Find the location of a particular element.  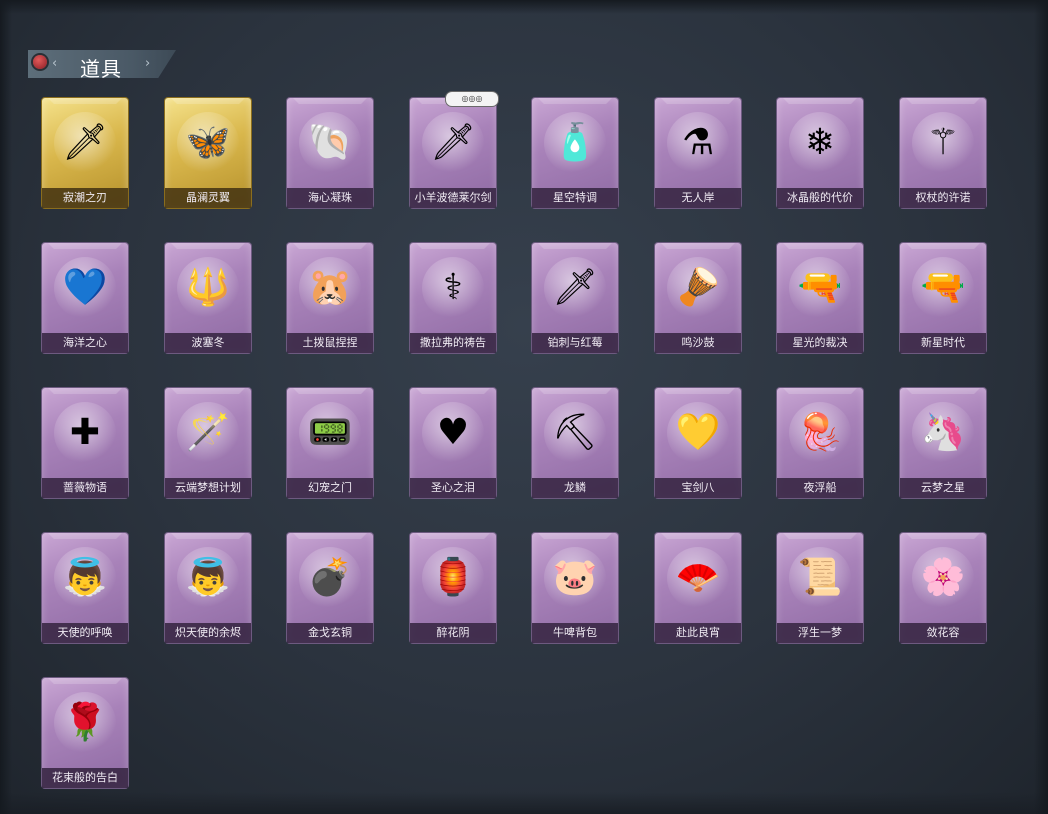

item-card: ✚ 蔷薇物语 is located at coordinates (85, 443).